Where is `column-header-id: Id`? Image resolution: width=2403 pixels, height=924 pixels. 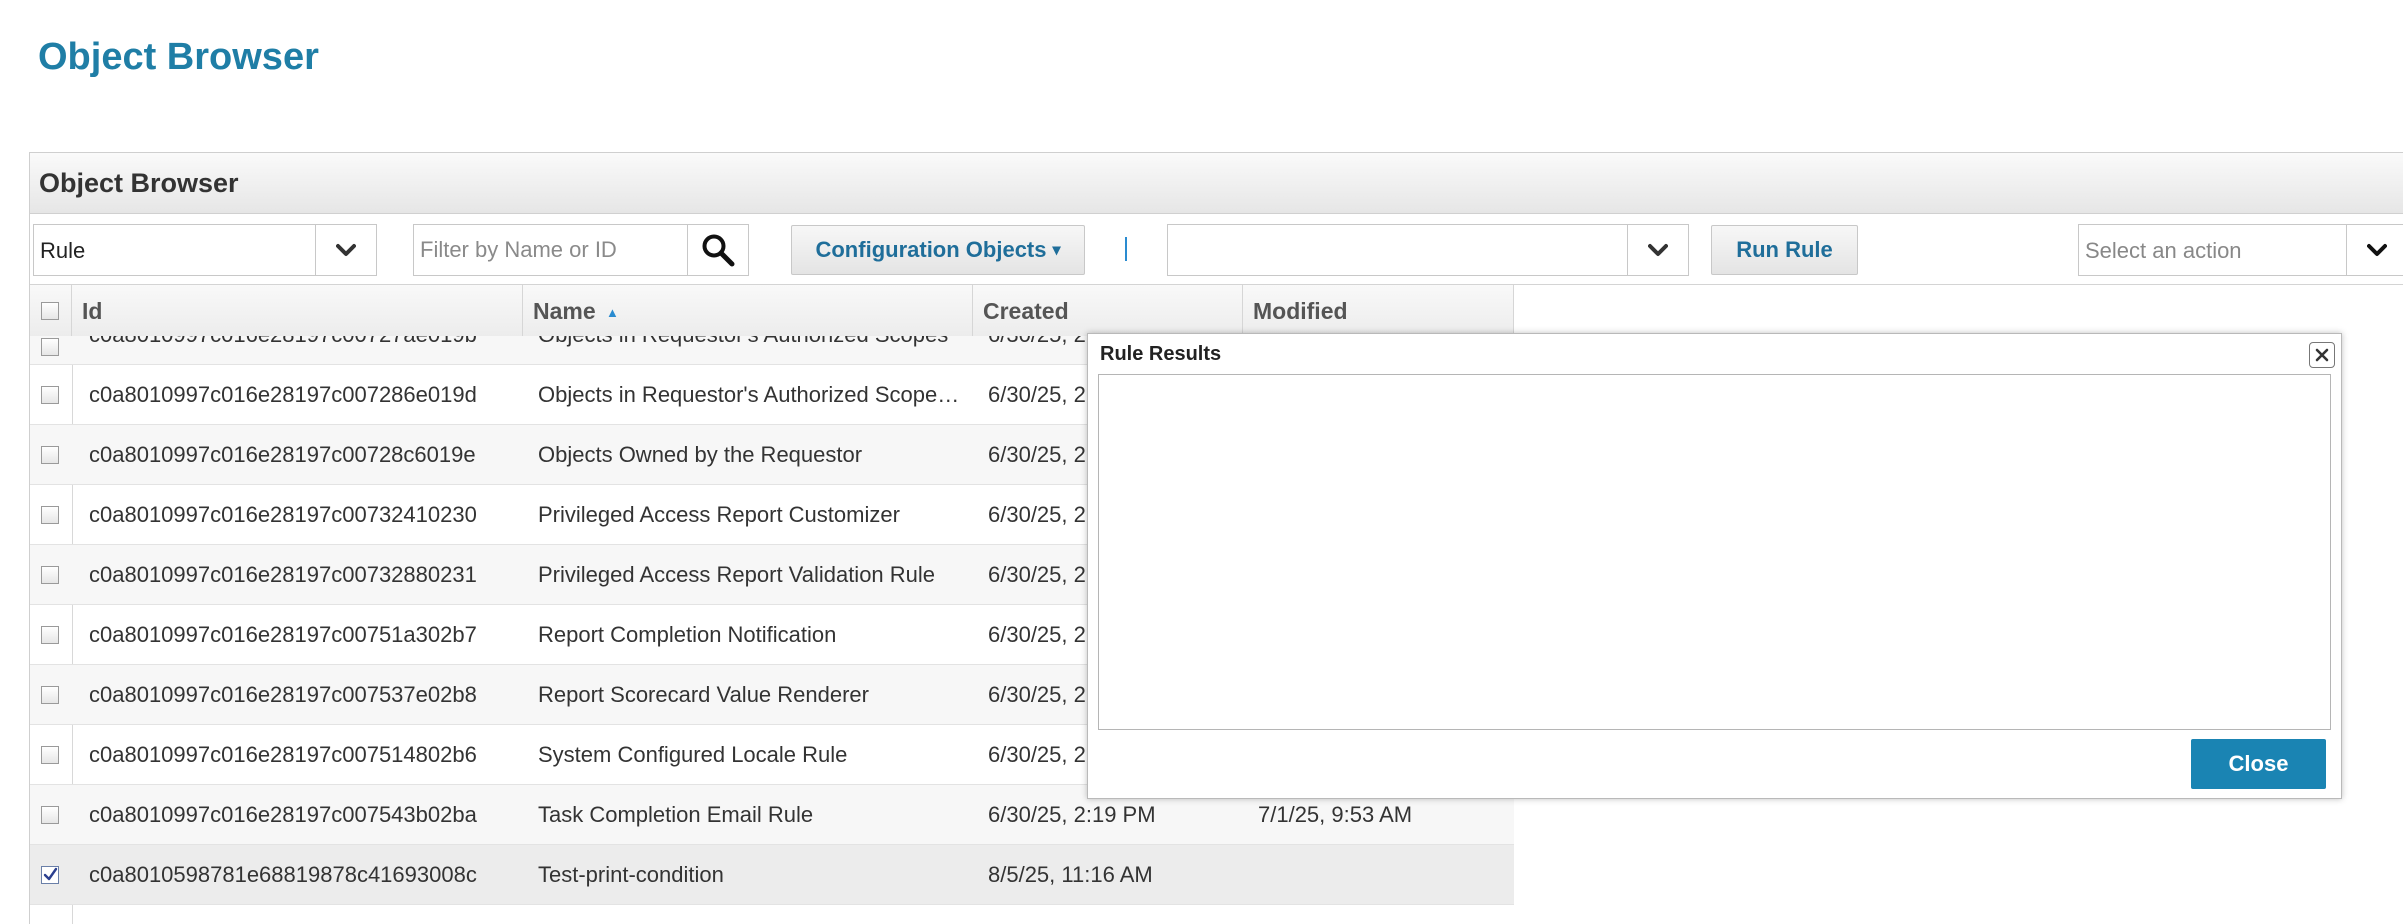 column-header-id: Id is located at coordinates (297, 311).